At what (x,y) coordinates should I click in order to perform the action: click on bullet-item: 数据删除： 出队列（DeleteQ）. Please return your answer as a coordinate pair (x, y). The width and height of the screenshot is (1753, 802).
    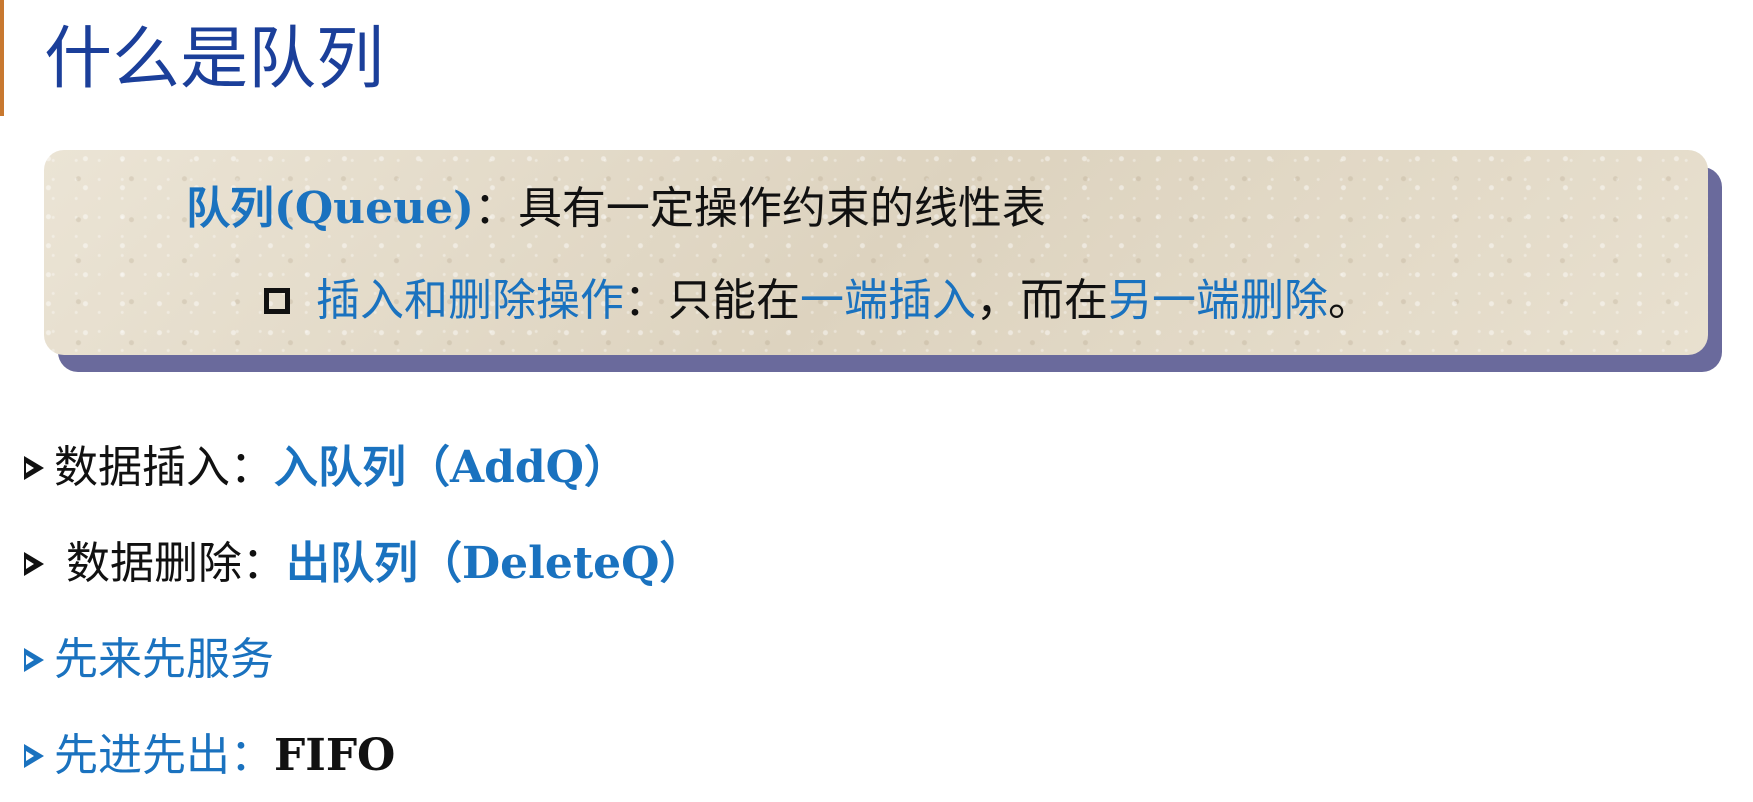
    Looking at the image, I should click on (364, 564).